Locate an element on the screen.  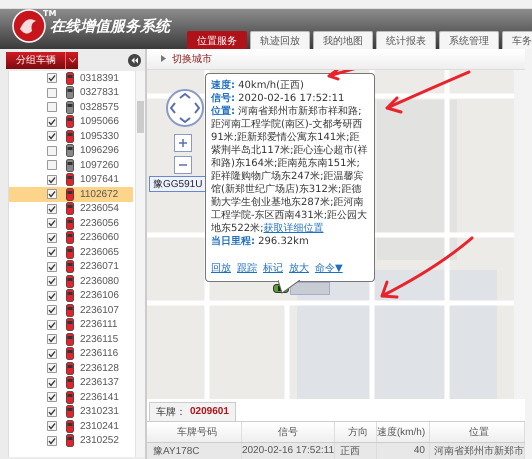
vehicle-item: 0318391 is located at coordinates (72, 78).